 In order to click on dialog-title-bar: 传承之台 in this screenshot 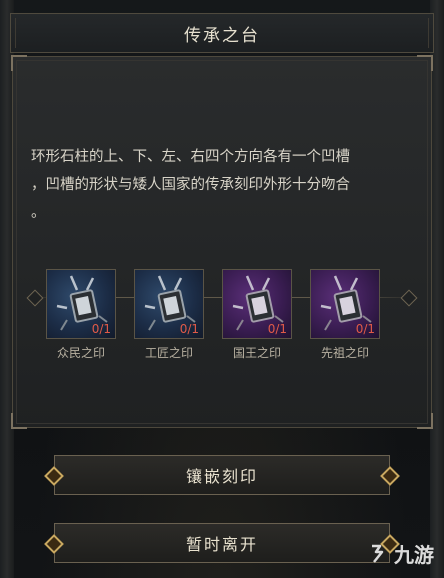, I will do `click(222, 33)`.